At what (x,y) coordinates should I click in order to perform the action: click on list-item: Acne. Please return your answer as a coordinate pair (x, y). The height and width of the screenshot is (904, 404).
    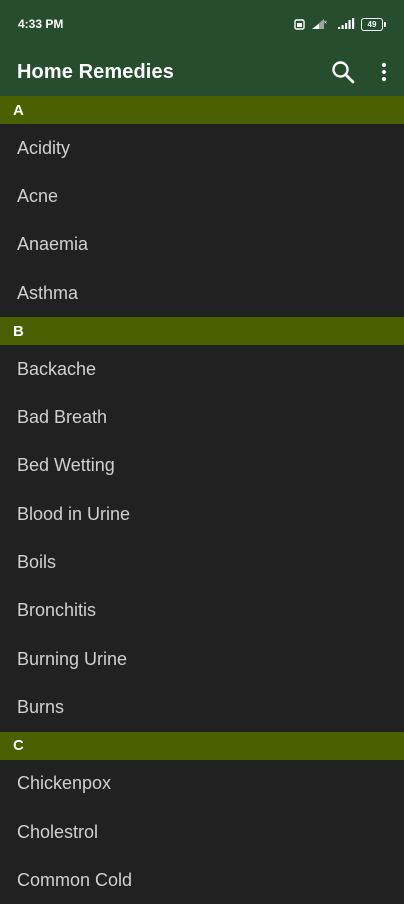
    Looking at the image, I should click on (202, 196).